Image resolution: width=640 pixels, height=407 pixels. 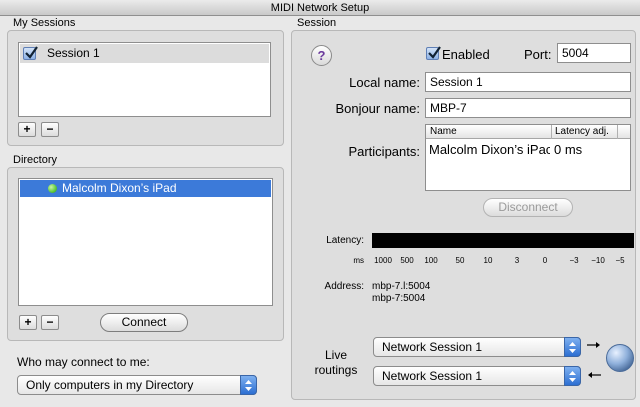 What do you see at coordinates (383, 260) in the screenshot?
I see `latency-tick: 1000` at bounding box center [383, 260].